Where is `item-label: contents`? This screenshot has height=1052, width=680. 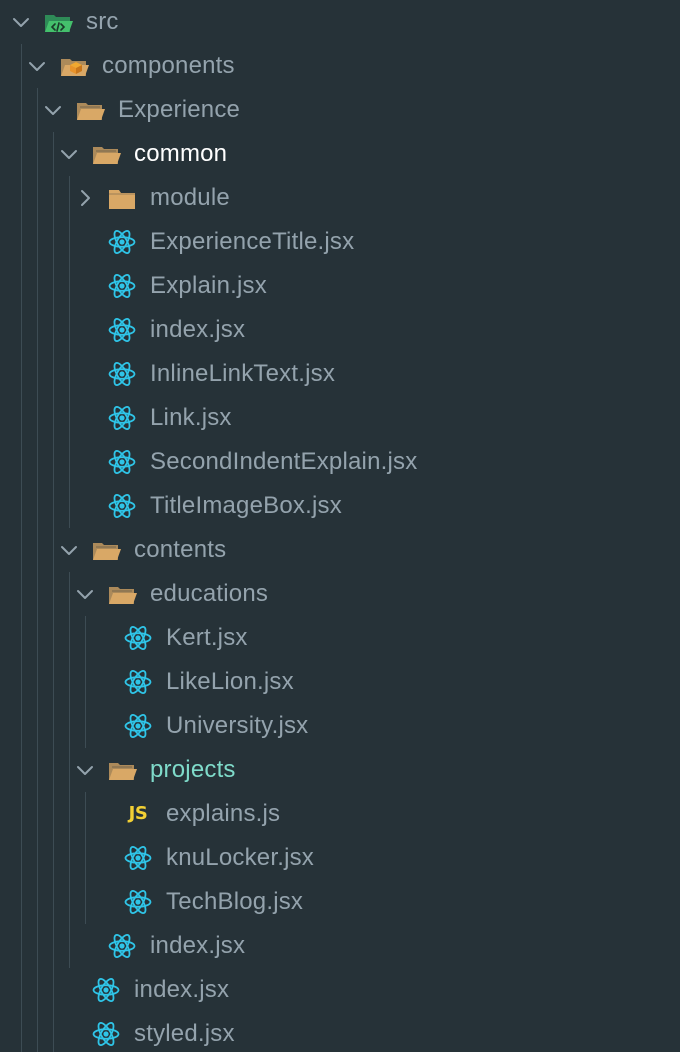 item-label: contents is located at coordinates (180, 549).